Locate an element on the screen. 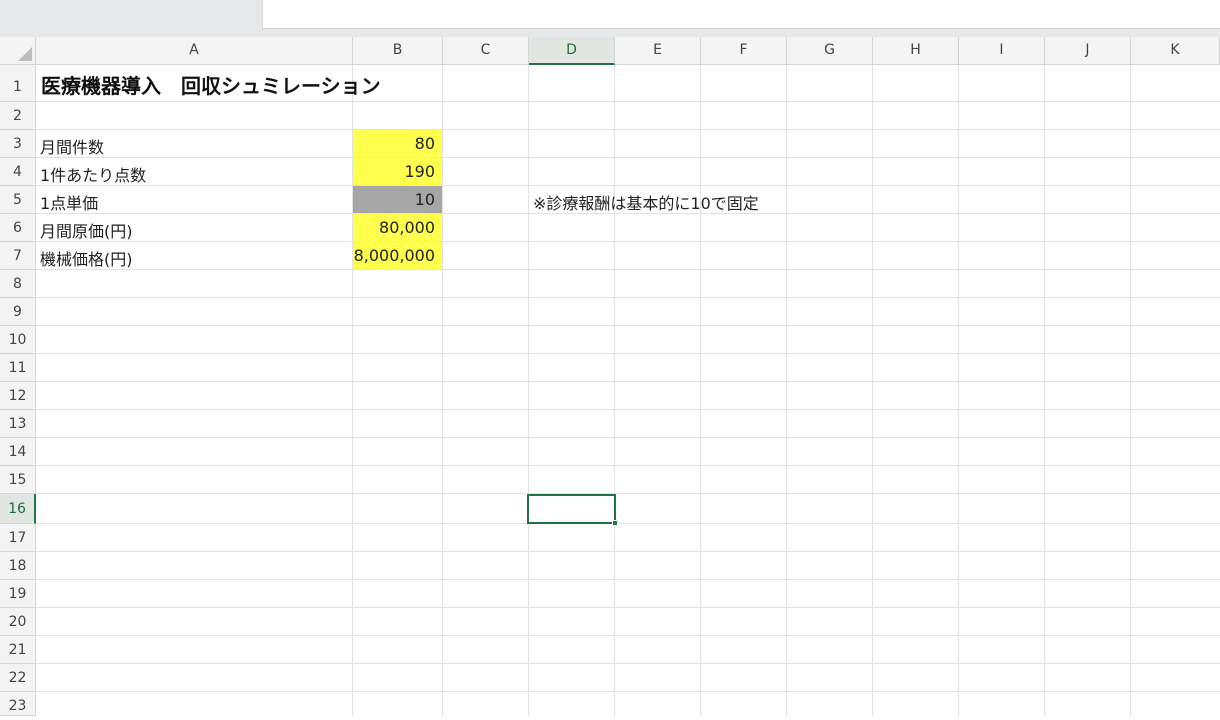 The width and height of the screenshot is (1220, 720). cell-b7: 8,000,000 is located at coordinates (394, 255).